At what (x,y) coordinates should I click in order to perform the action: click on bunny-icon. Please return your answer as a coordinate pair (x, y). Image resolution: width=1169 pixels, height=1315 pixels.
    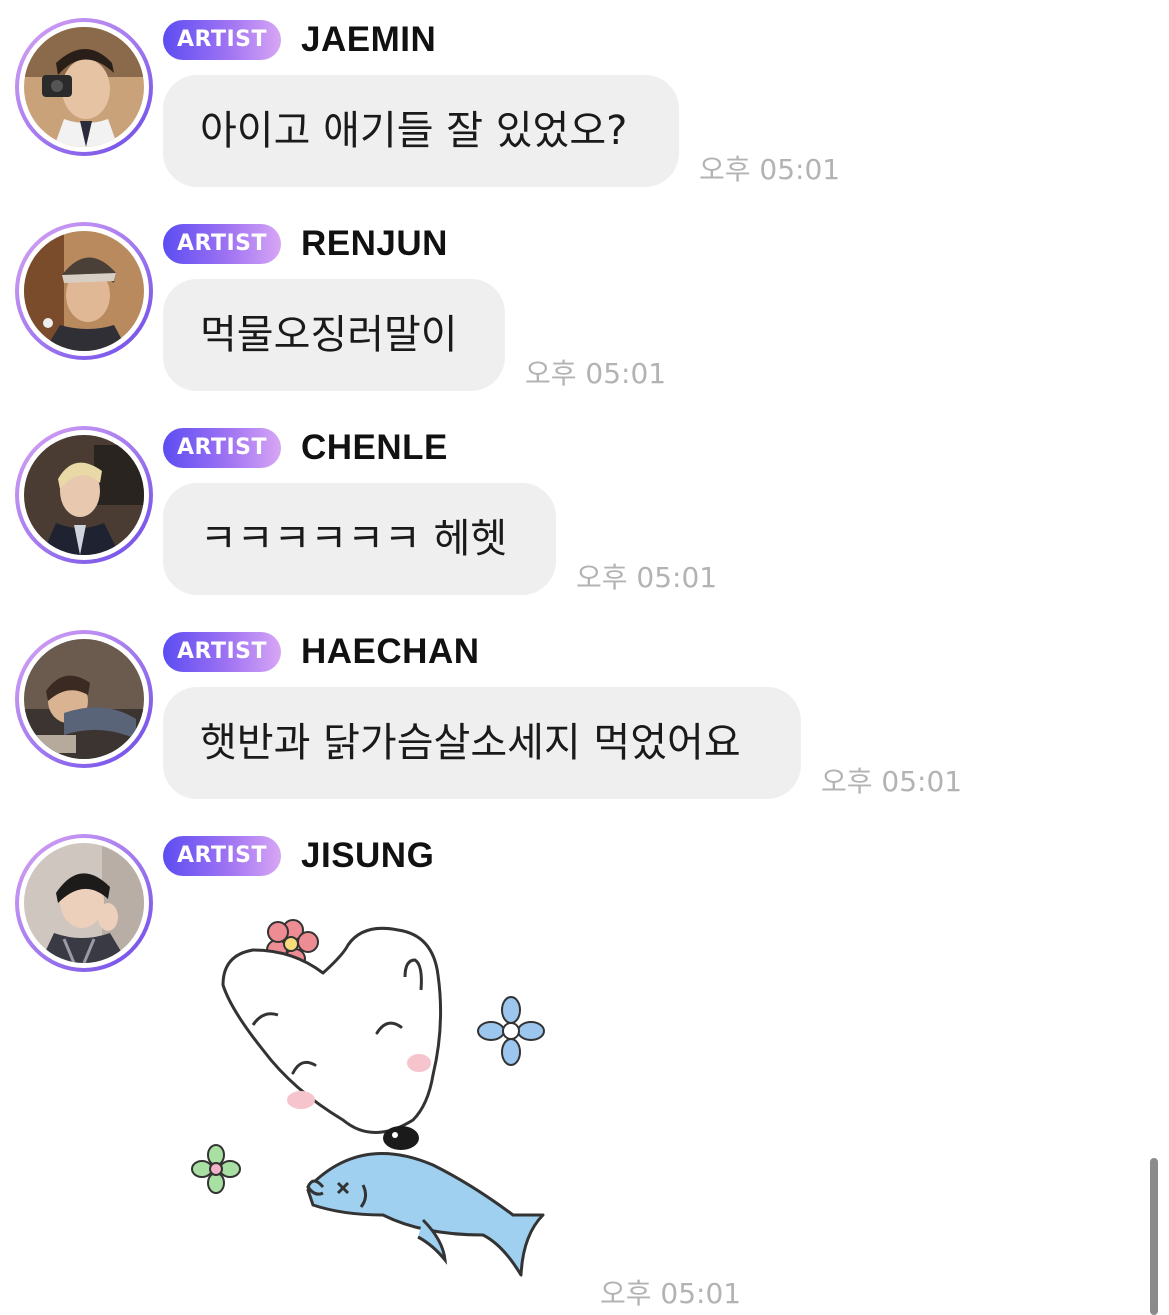
    Looking at the image, I should click on (332, 1038).